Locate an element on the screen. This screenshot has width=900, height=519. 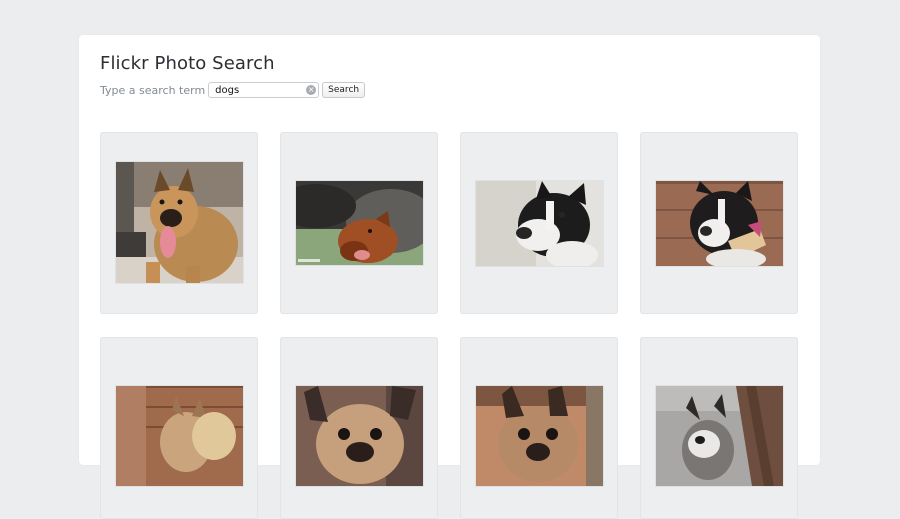
search-label: Type a search term is located at coordinates (153, 90).